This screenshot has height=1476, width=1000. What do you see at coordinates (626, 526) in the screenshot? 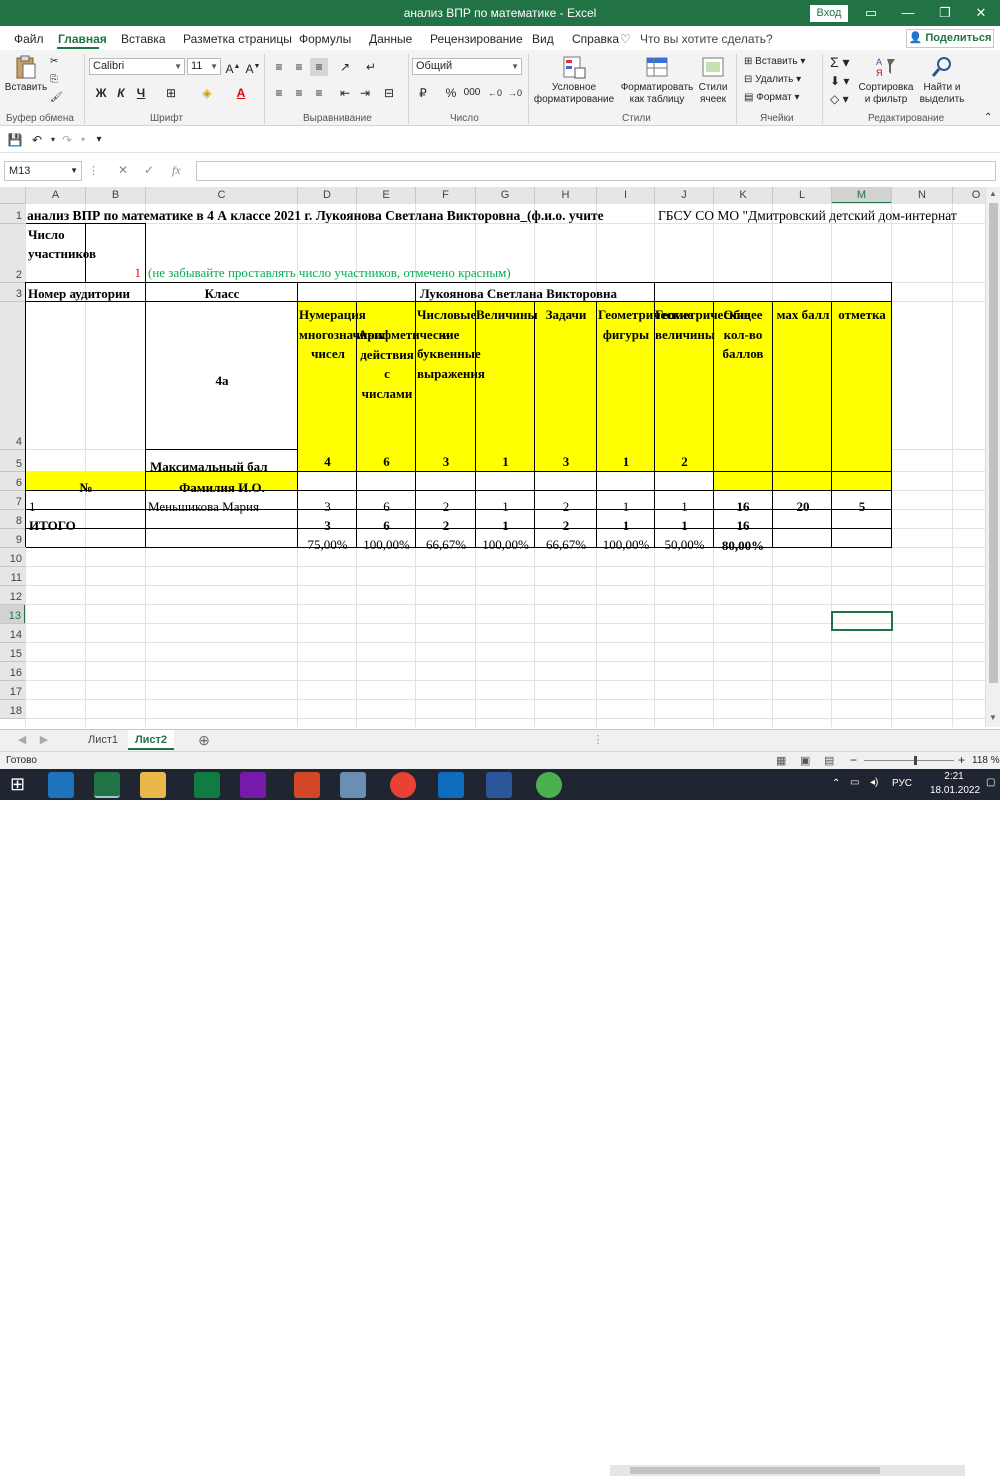
I see `total-cell-6: 1` at bounding box center [626, 526].